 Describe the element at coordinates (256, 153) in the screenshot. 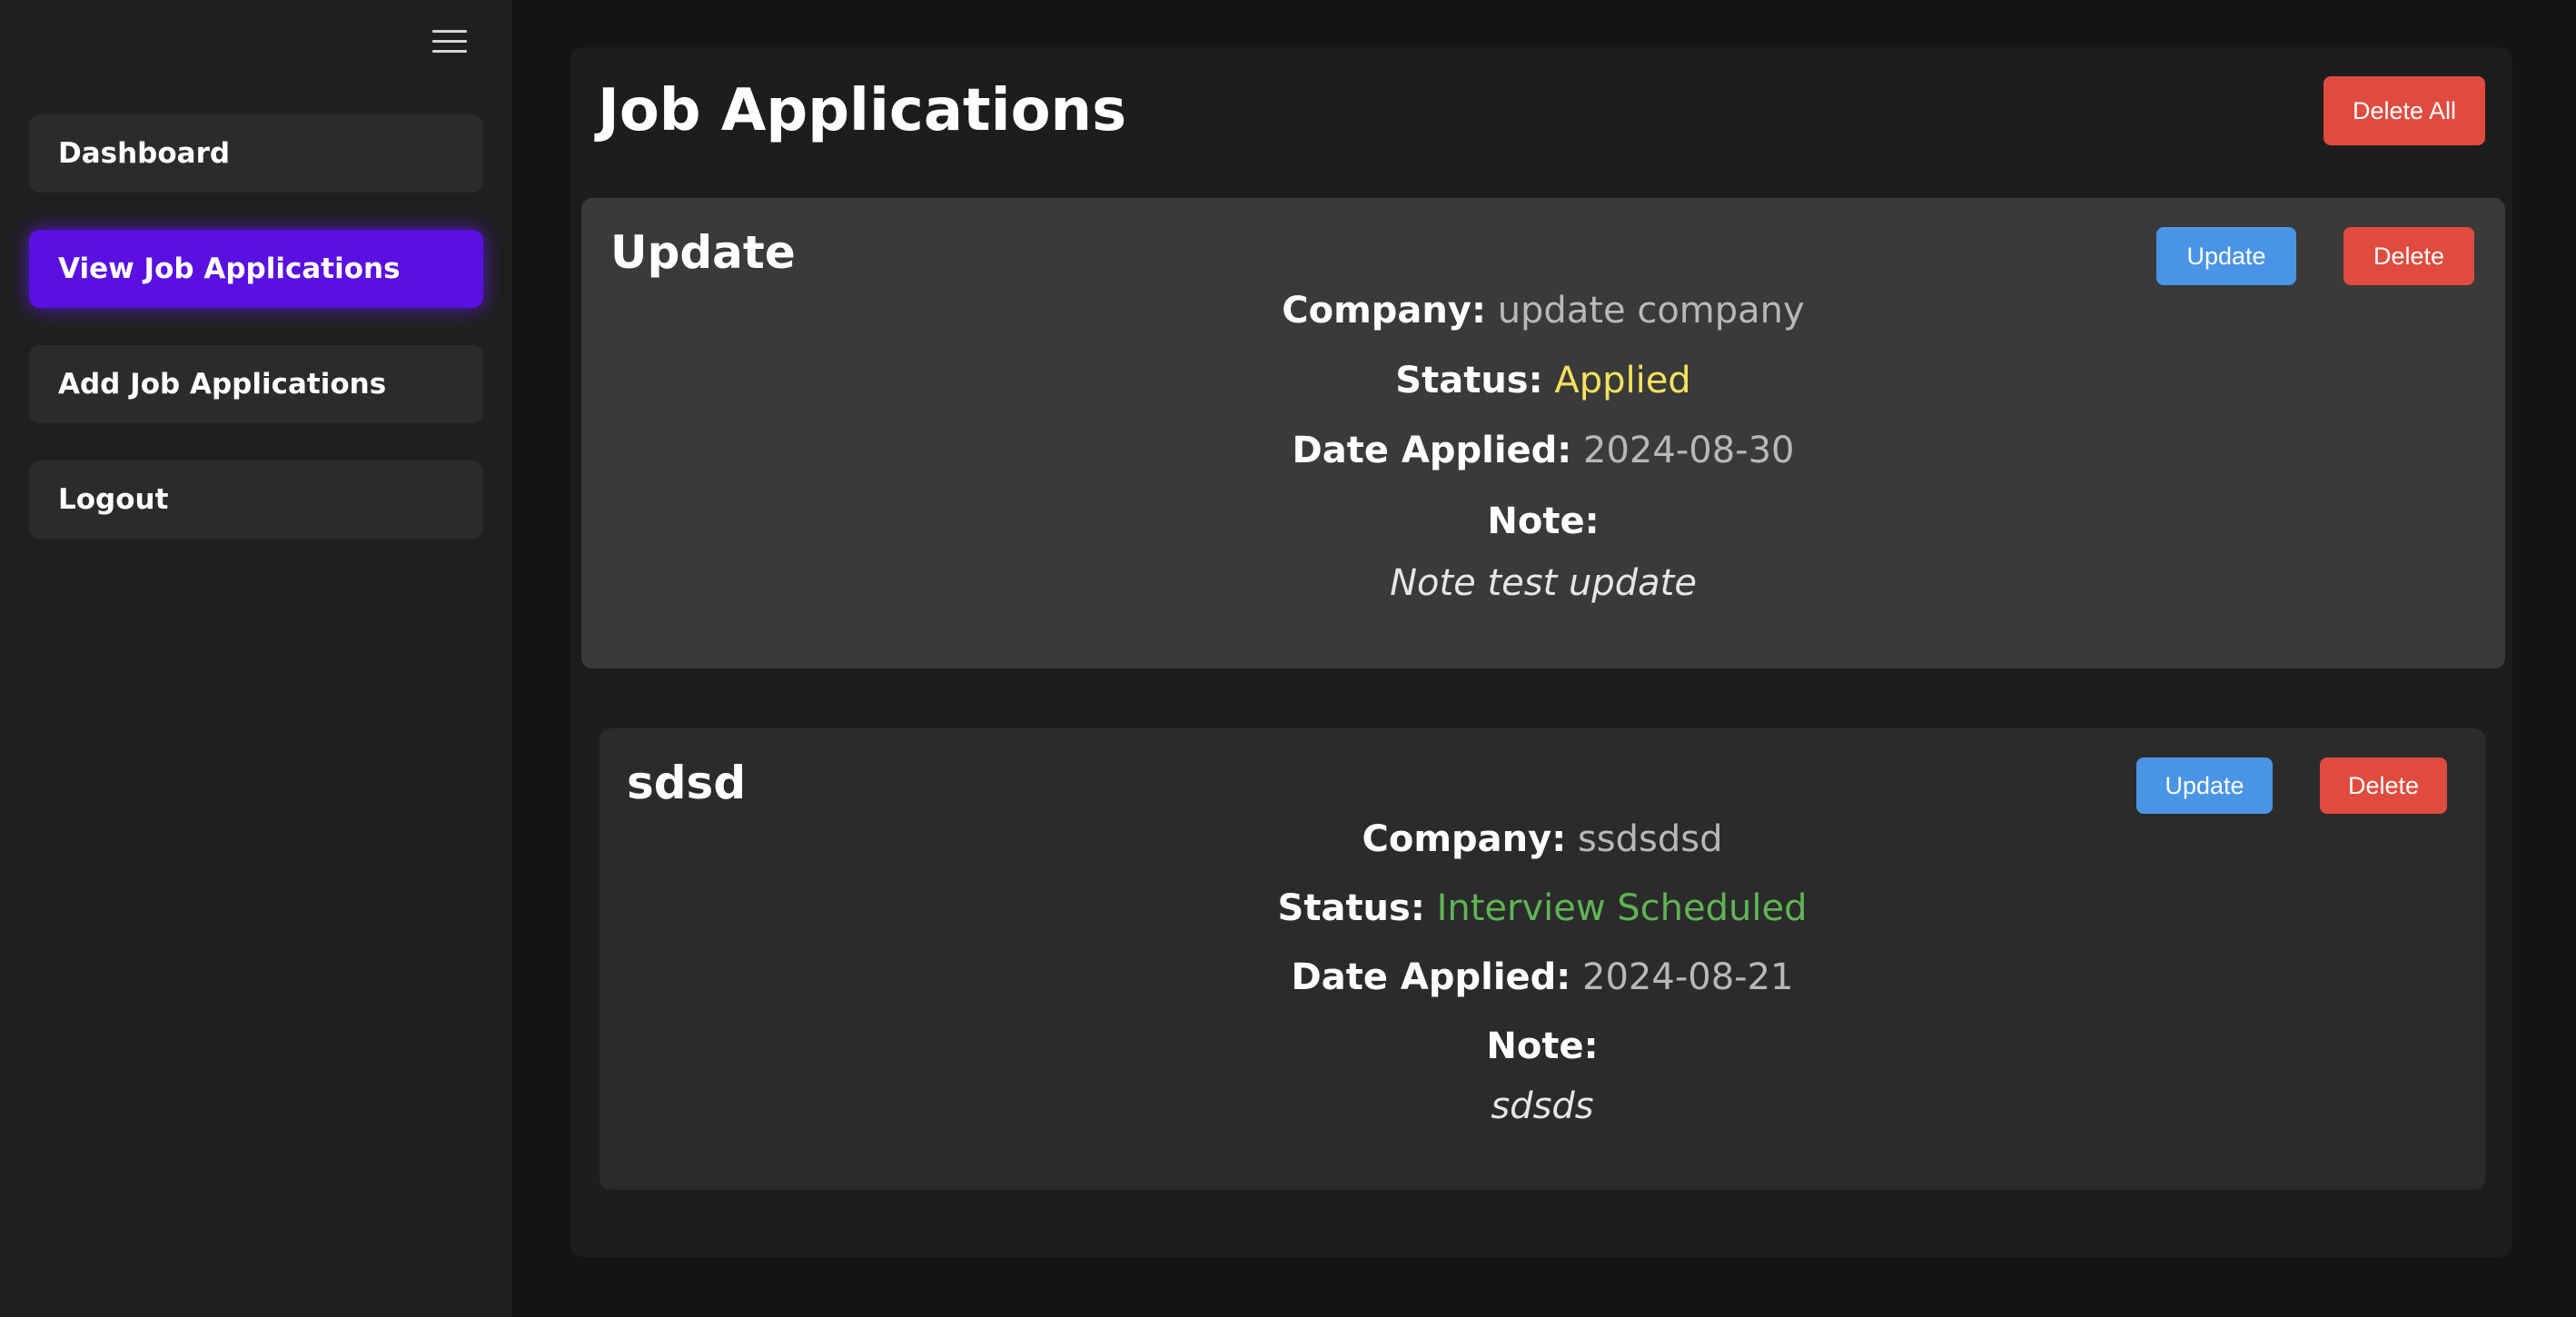

I see `sidebar-item-dashboard: Dashboard` at that location.